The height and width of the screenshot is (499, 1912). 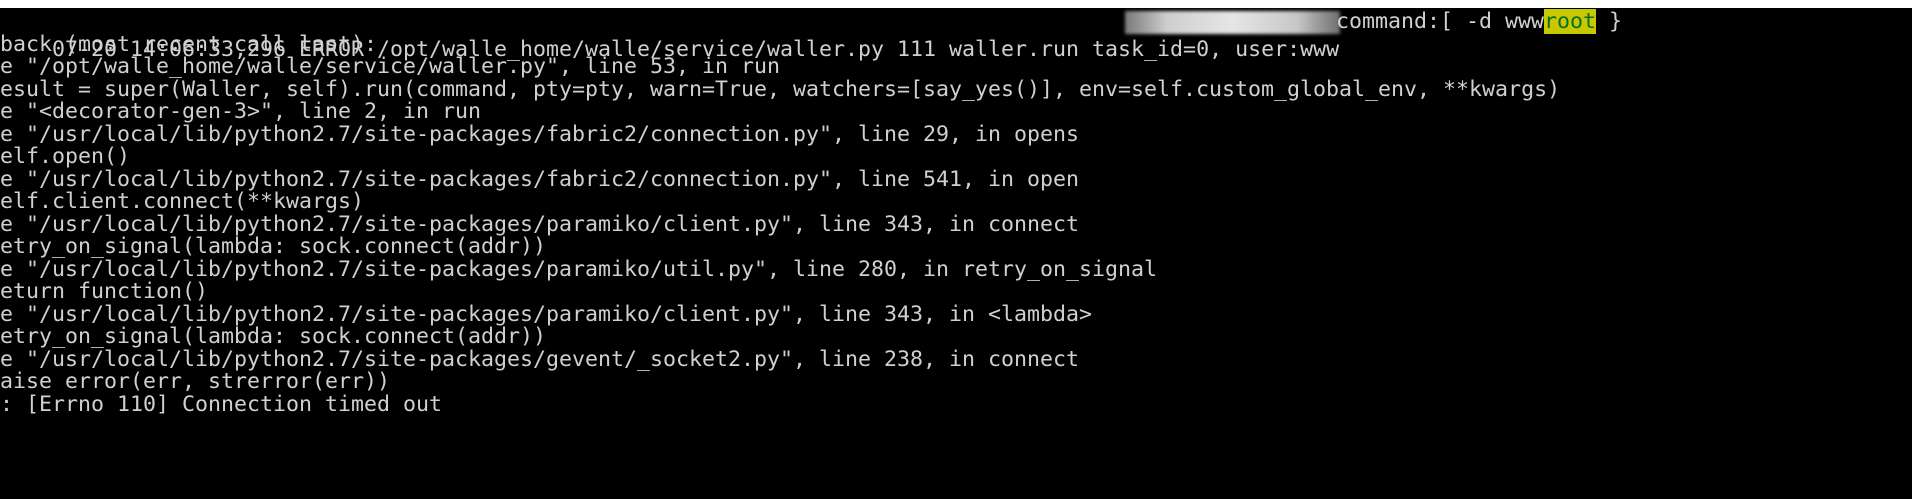 I want to click on log-header-right: command:[ -d wwwroot }, so click(x=1479, y=22).